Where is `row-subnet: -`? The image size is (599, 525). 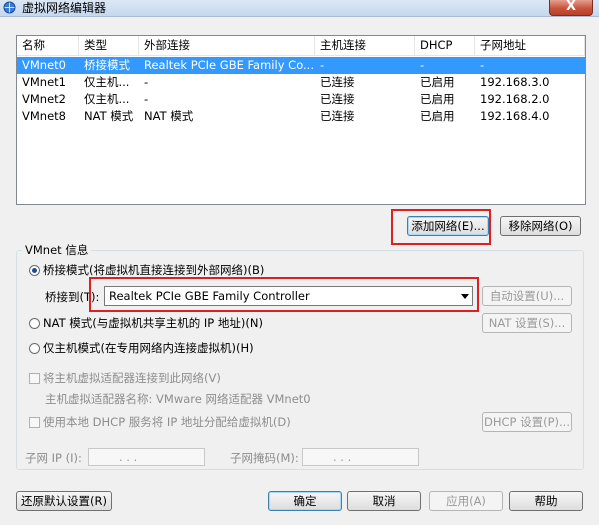 row-subnet: - is located at coordinates (482, 65).